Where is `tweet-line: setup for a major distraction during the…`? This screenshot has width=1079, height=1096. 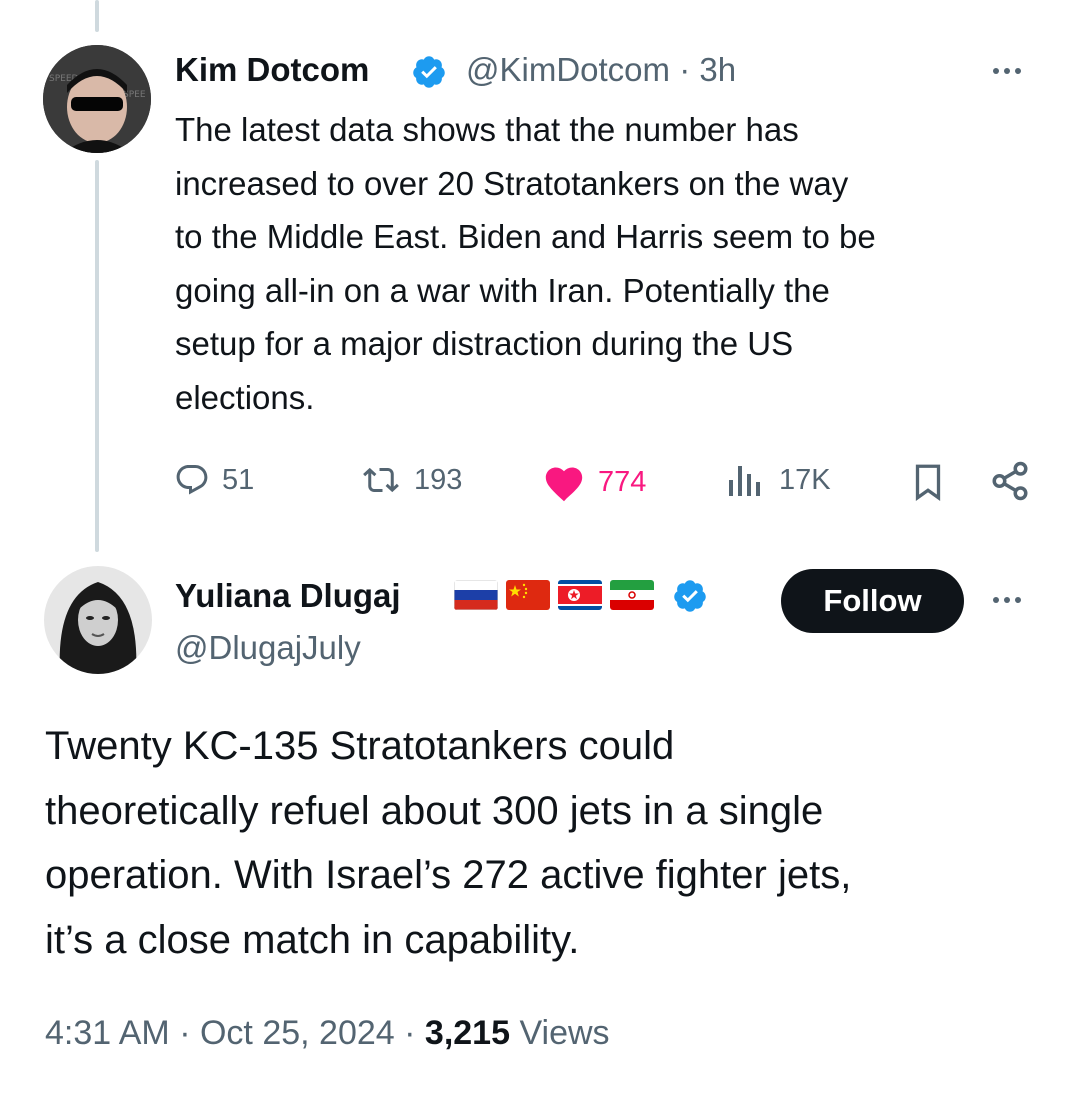
tweet-line: setup for a major distraction during the… is located at coordinates (484, 343).